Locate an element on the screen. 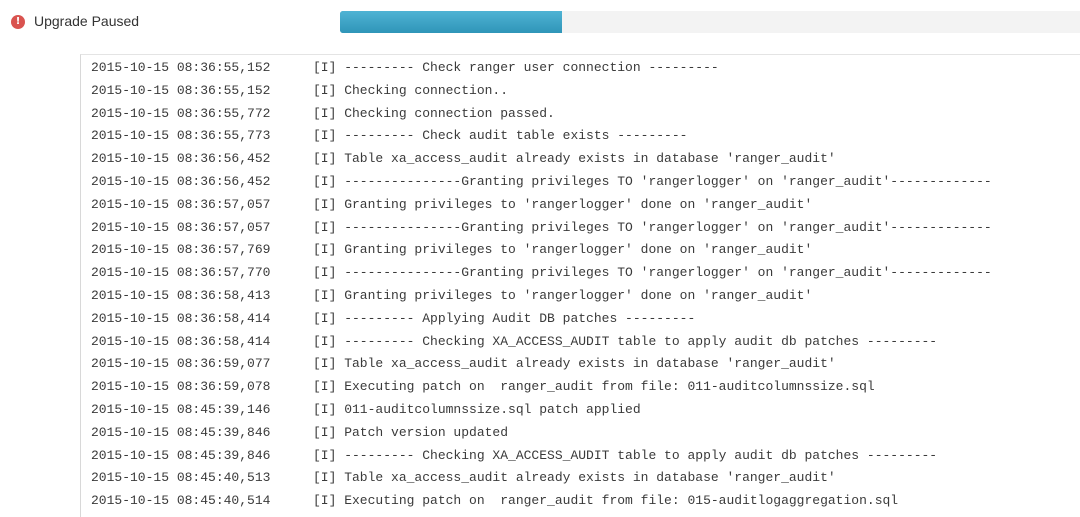 Image resolution: width=1080 pixels, height=517 pixels. log-timestamp: 2015-10-15 08:36:59,078 is located at coordinates (181, 387).